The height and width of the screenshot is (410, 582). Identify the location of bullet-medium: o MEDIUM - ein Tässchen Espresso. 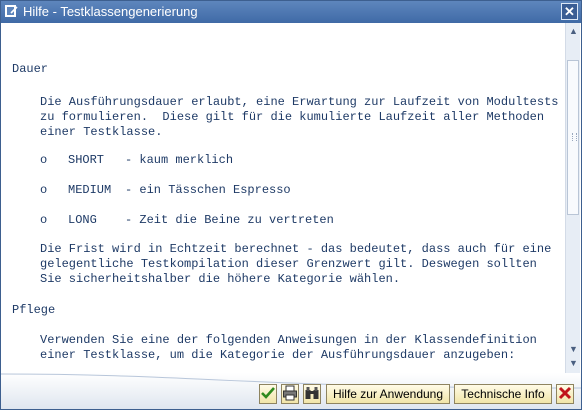
(165, 190).